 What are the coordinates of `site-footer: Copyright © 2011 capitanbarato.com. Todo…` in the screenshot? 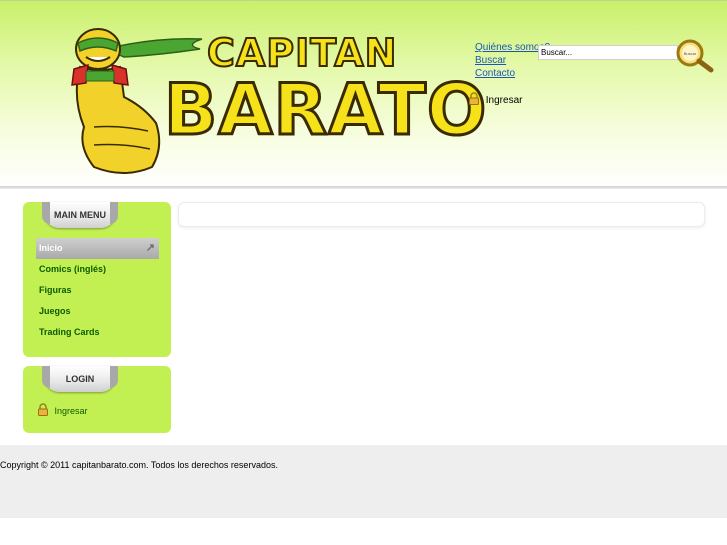 It's located at (363, 481).